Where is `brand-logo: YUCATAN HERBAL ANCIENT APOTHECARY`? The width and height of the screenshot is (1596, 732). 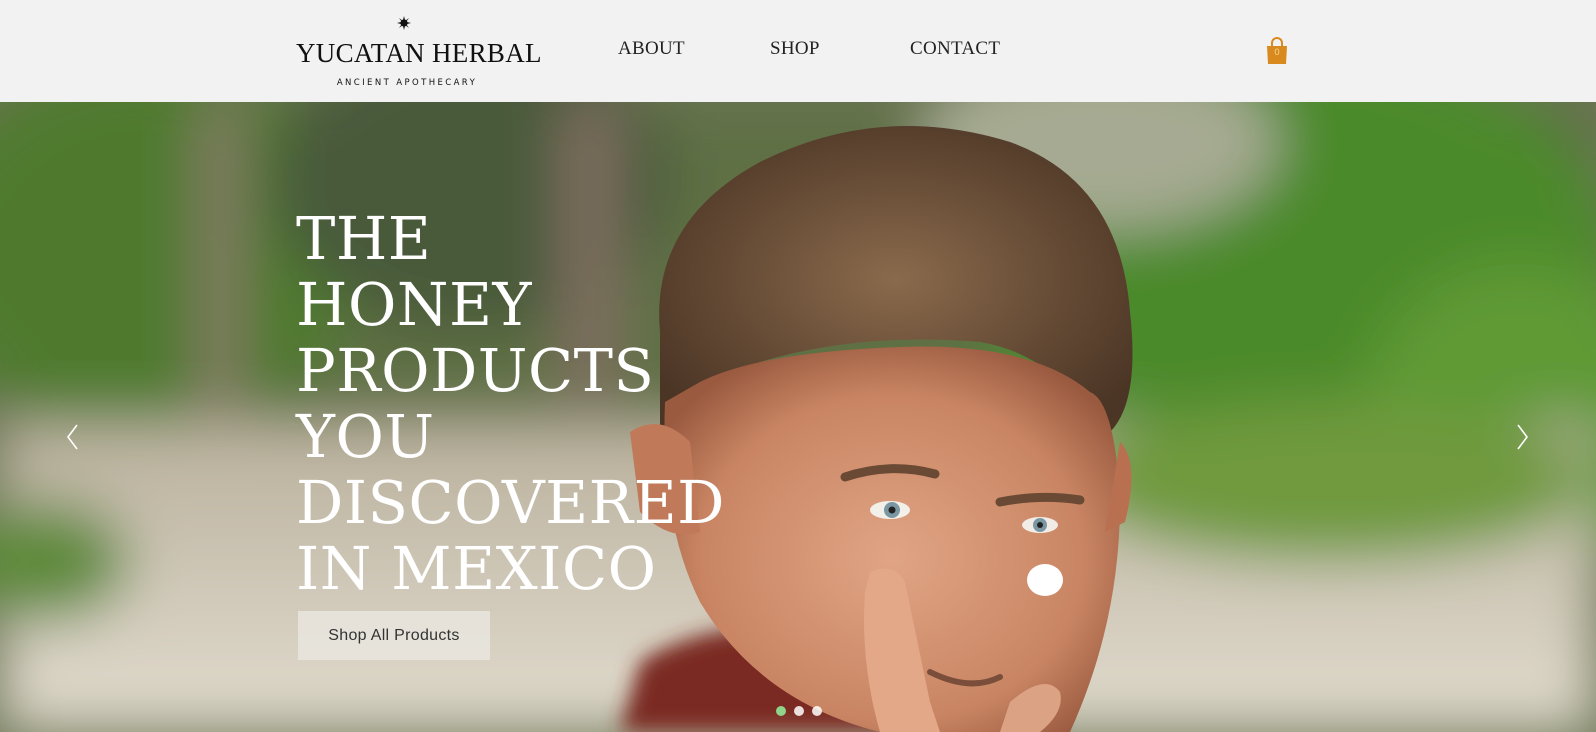
brand-logo: YUCATAN HERBAL ANCIENT APOTHECARY is located at coordinates (419, 52).